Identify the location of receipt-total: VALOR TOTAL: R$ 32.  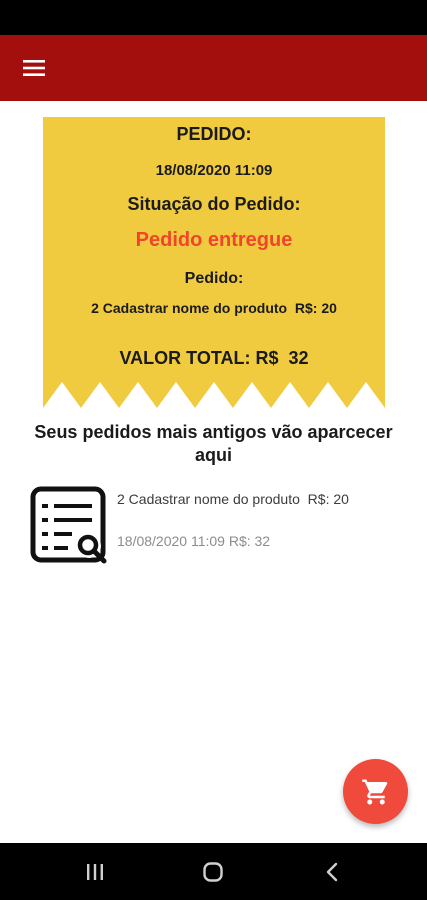
(214, 358).